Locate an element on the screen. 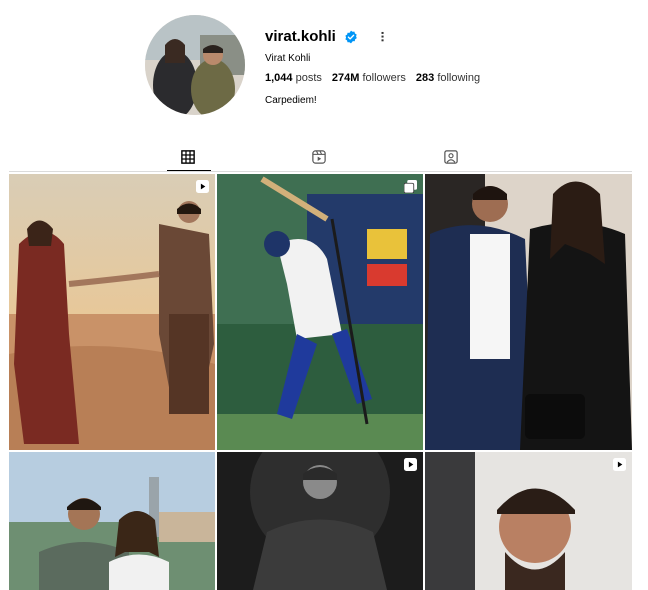 This screenshot has height=590, width=648. profile-stats: 1,044 posts 274M followers 283 following is located at coordinates (372, 78).